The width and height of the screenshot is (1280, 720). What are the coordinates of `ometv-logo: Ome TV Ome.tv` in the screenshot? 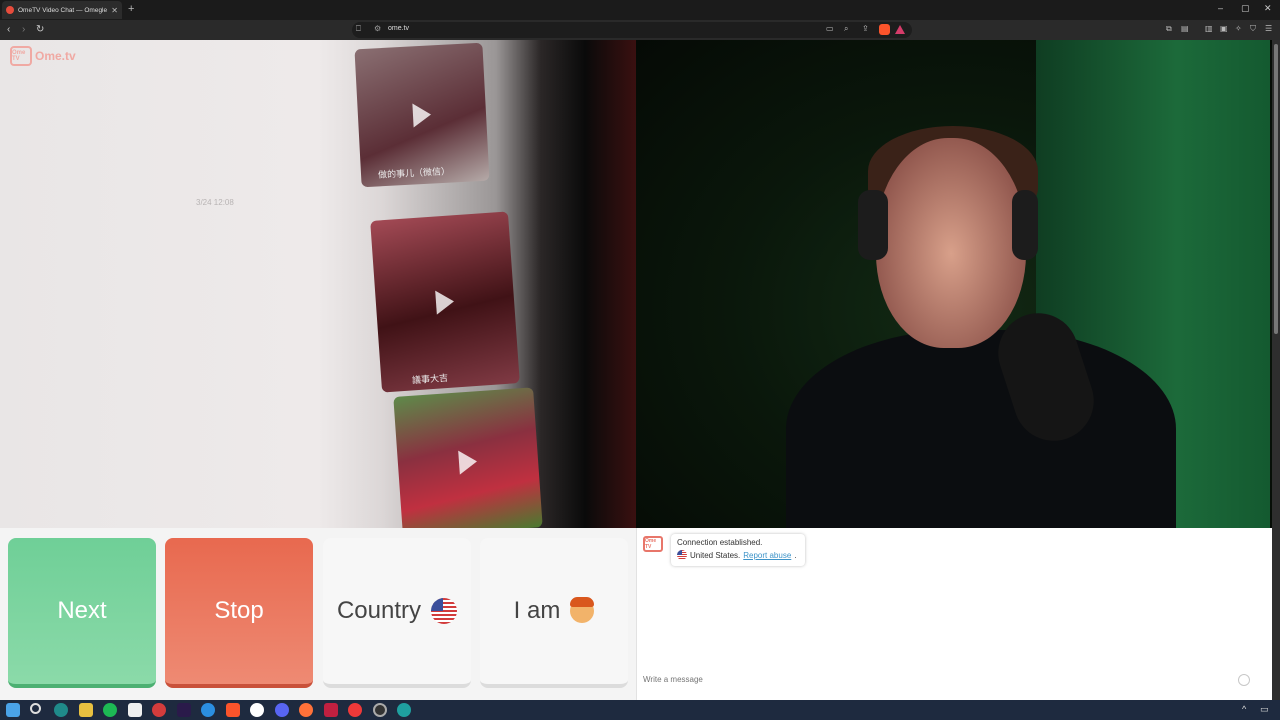 It's located at (43, 56).